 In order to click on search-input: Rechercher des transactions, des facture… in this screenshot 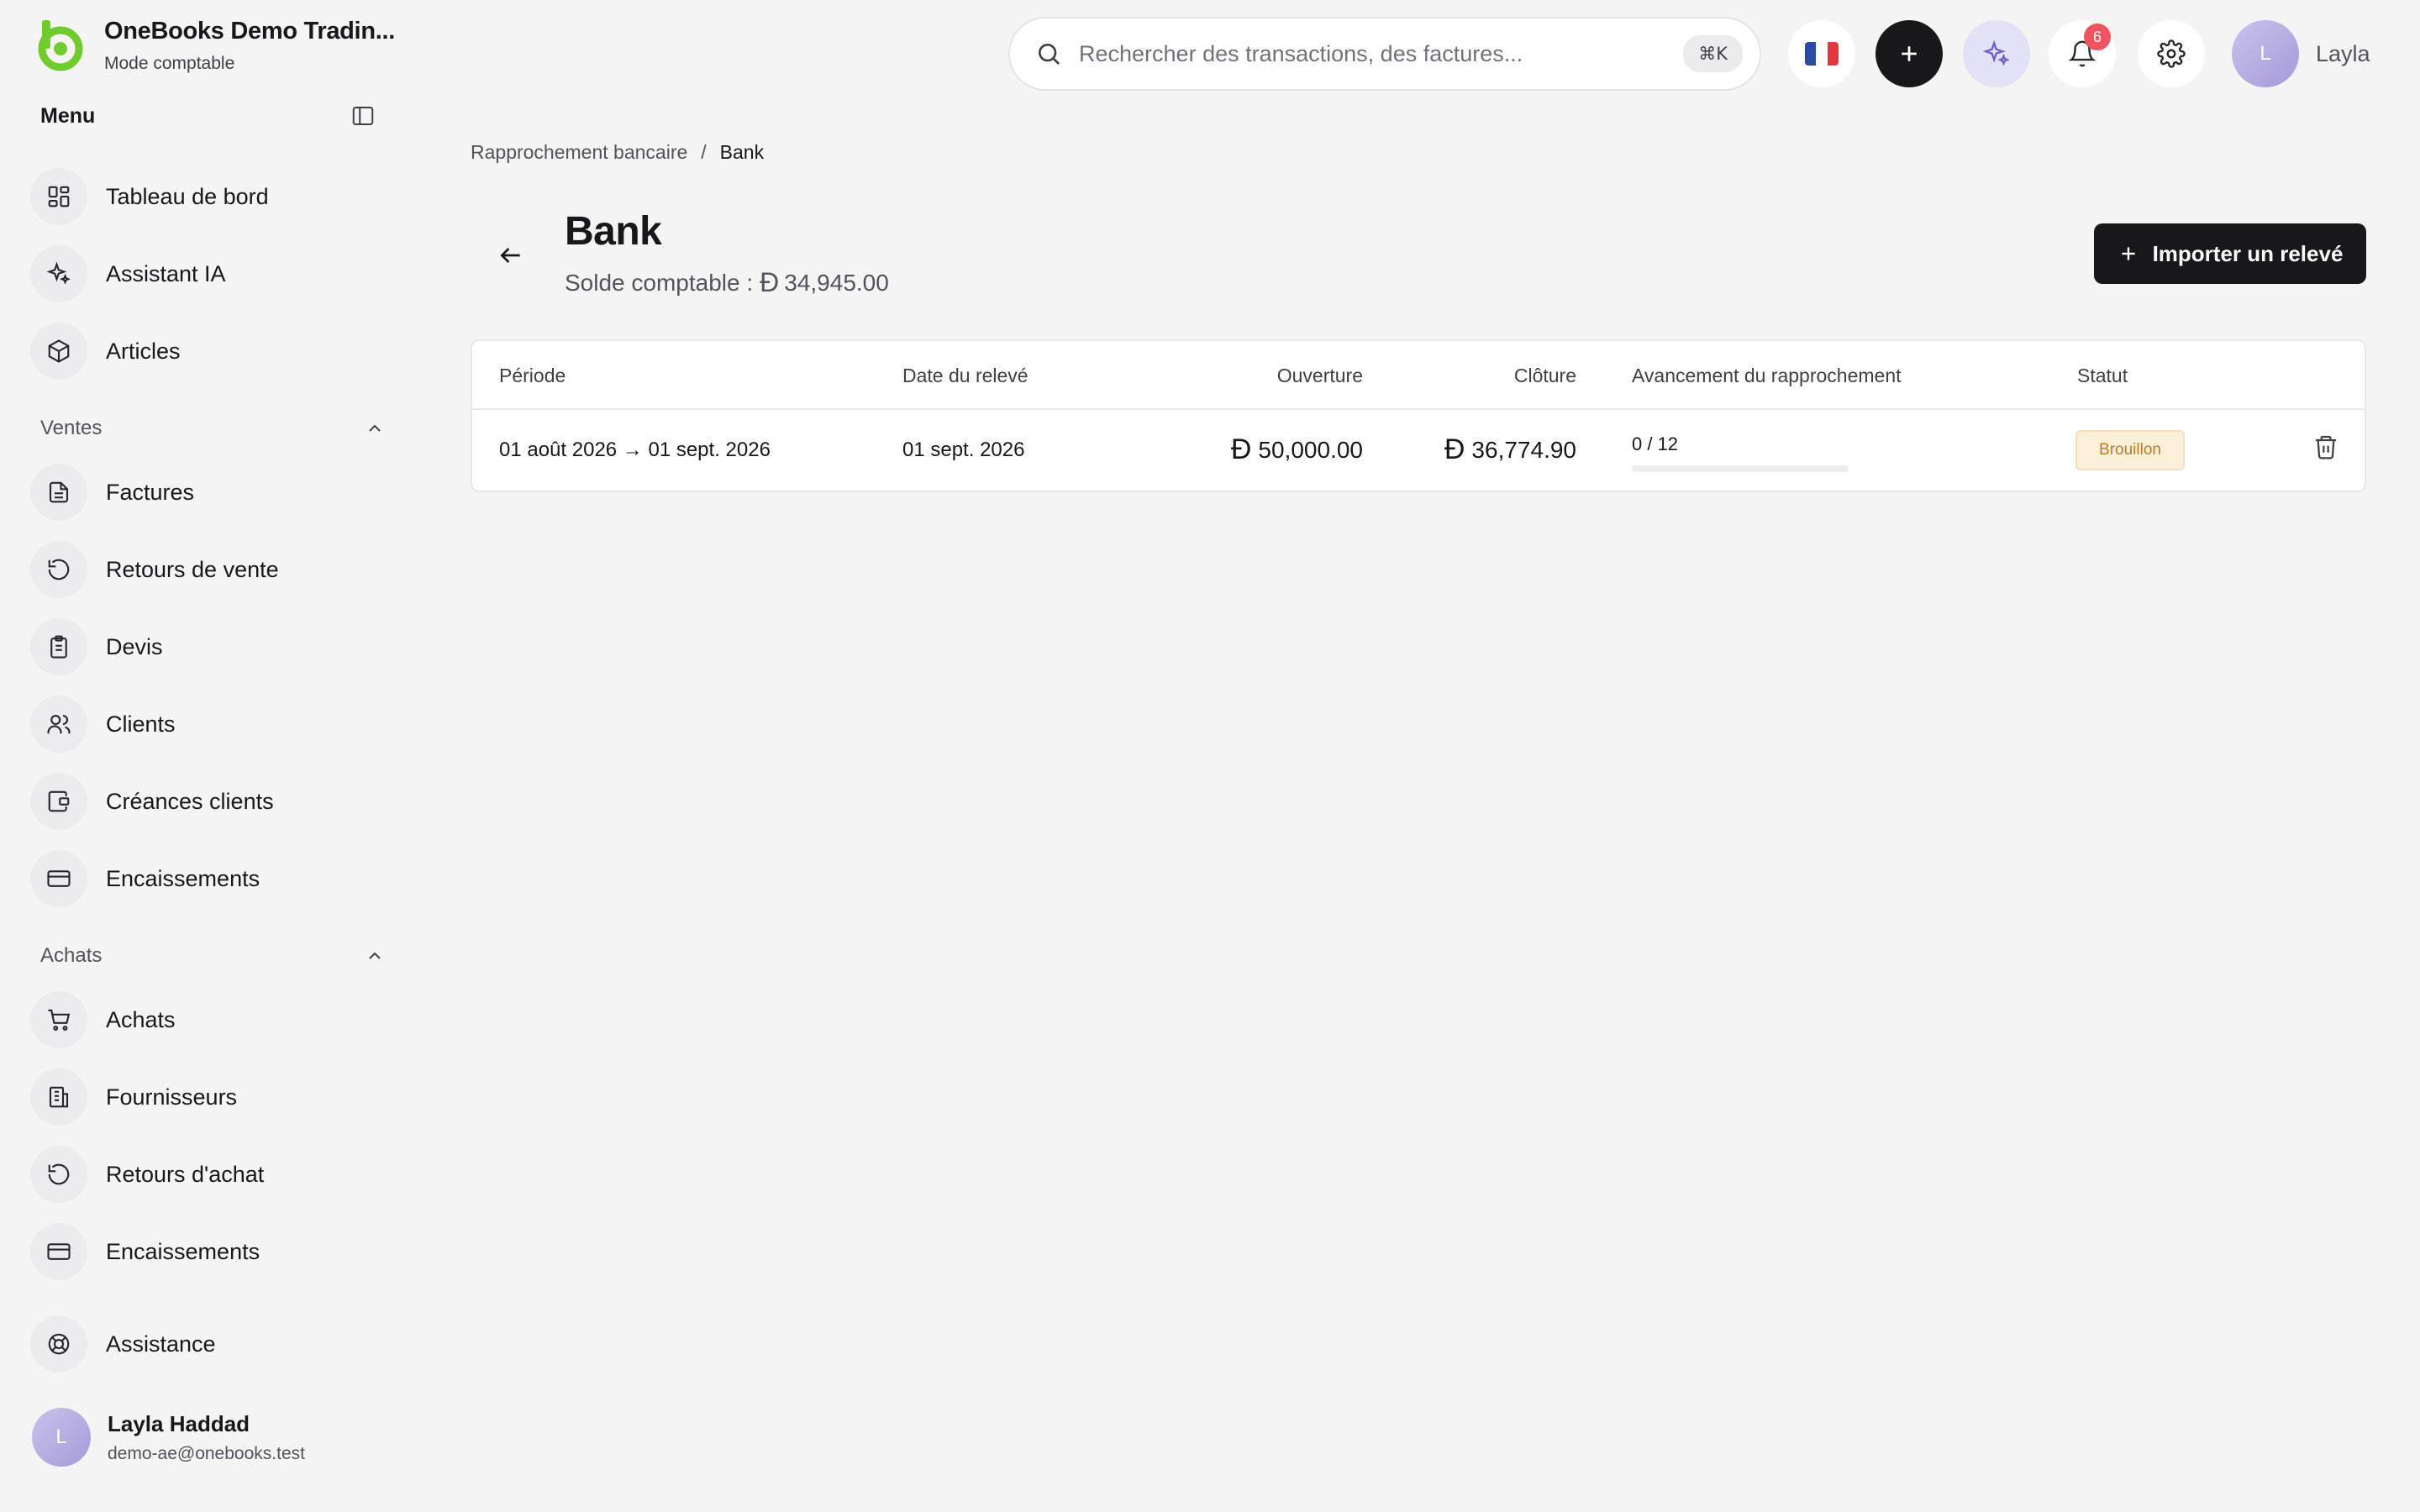, I will do `click(1381, 54)`.